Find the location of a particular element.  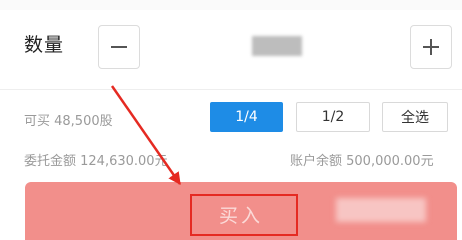

quantity-label: 数量 is located at coordinates (44, 45).